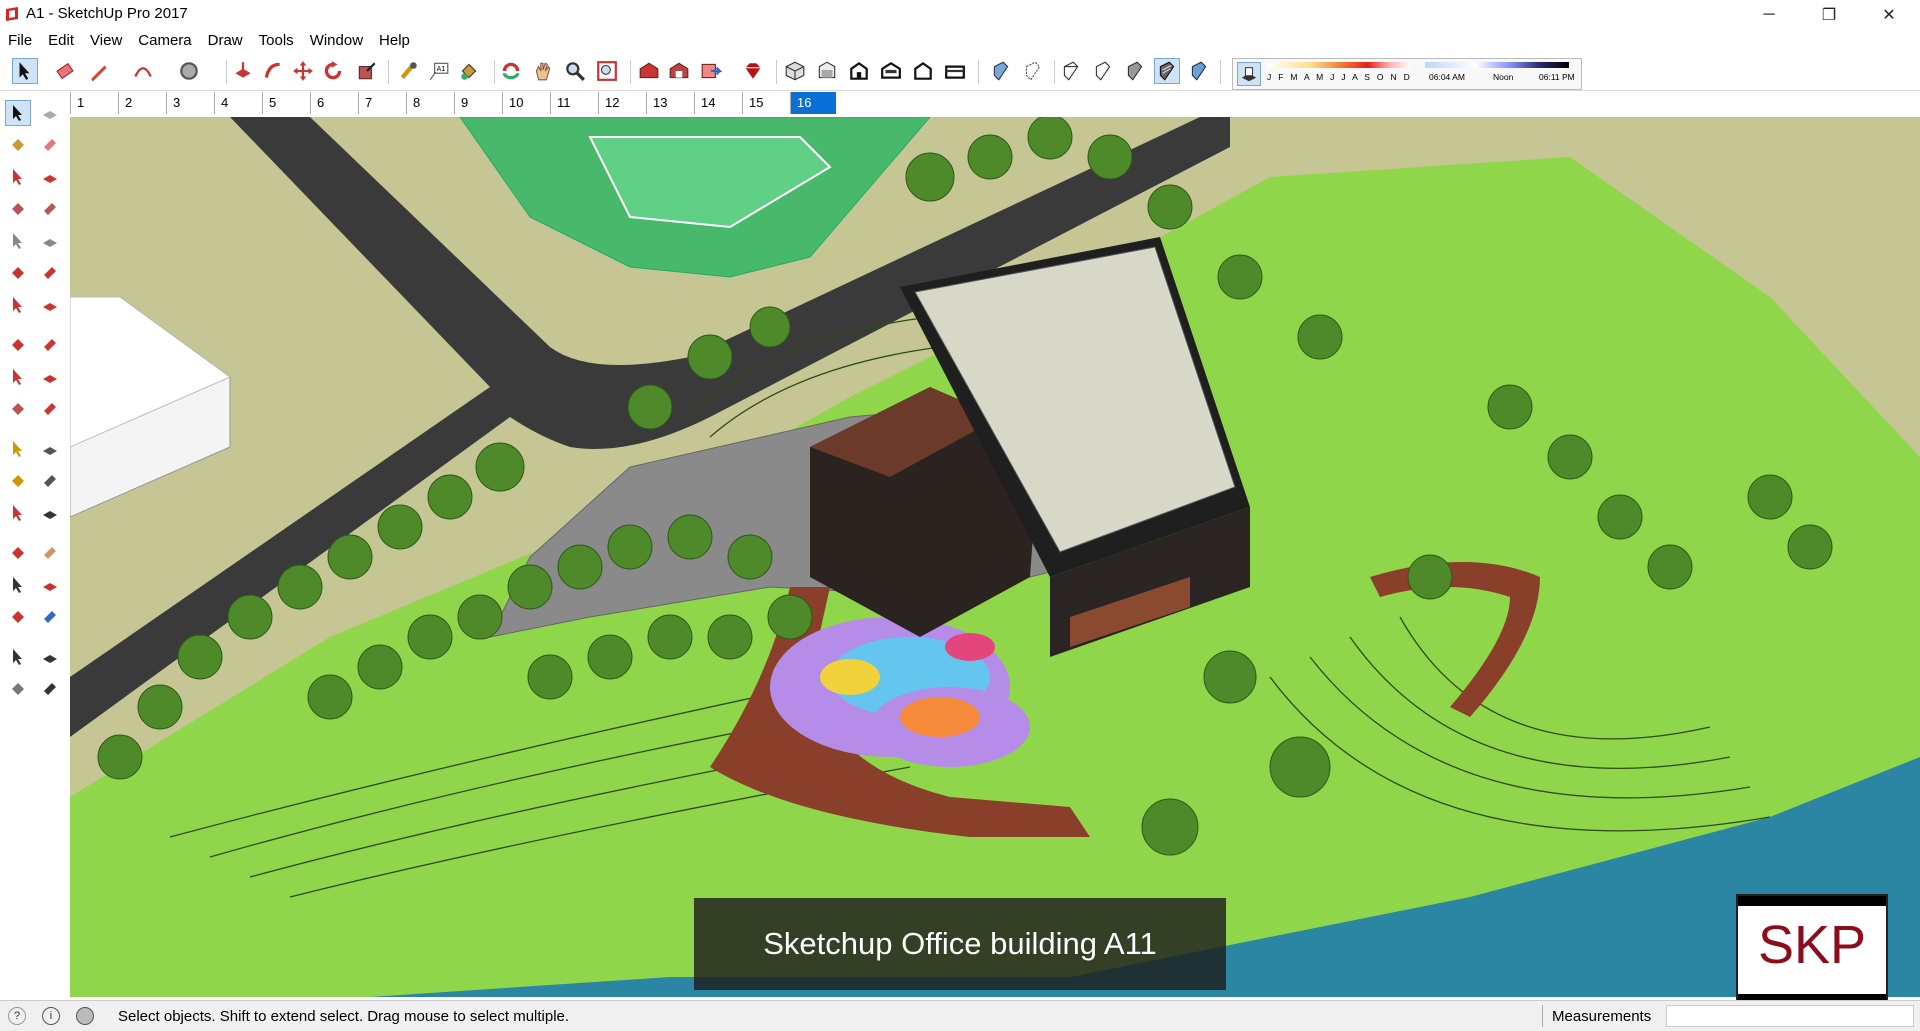  What do you see at coordinates (18, 177) in the screenshot?
I see `line-tool-button` at bounding box center [18, 177].